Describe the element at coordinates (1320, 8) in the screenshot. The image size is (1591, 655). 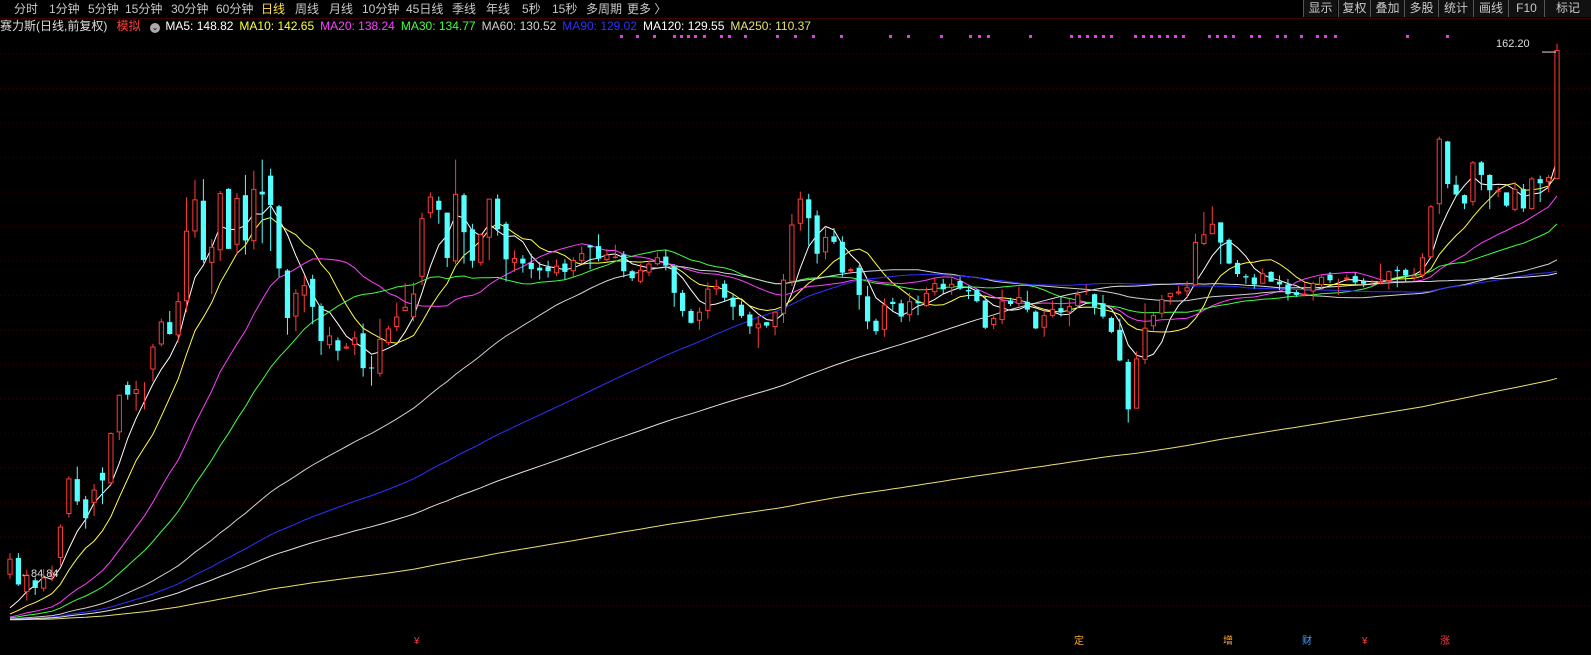
I see `toolbar-button-0: 显示` at that location.